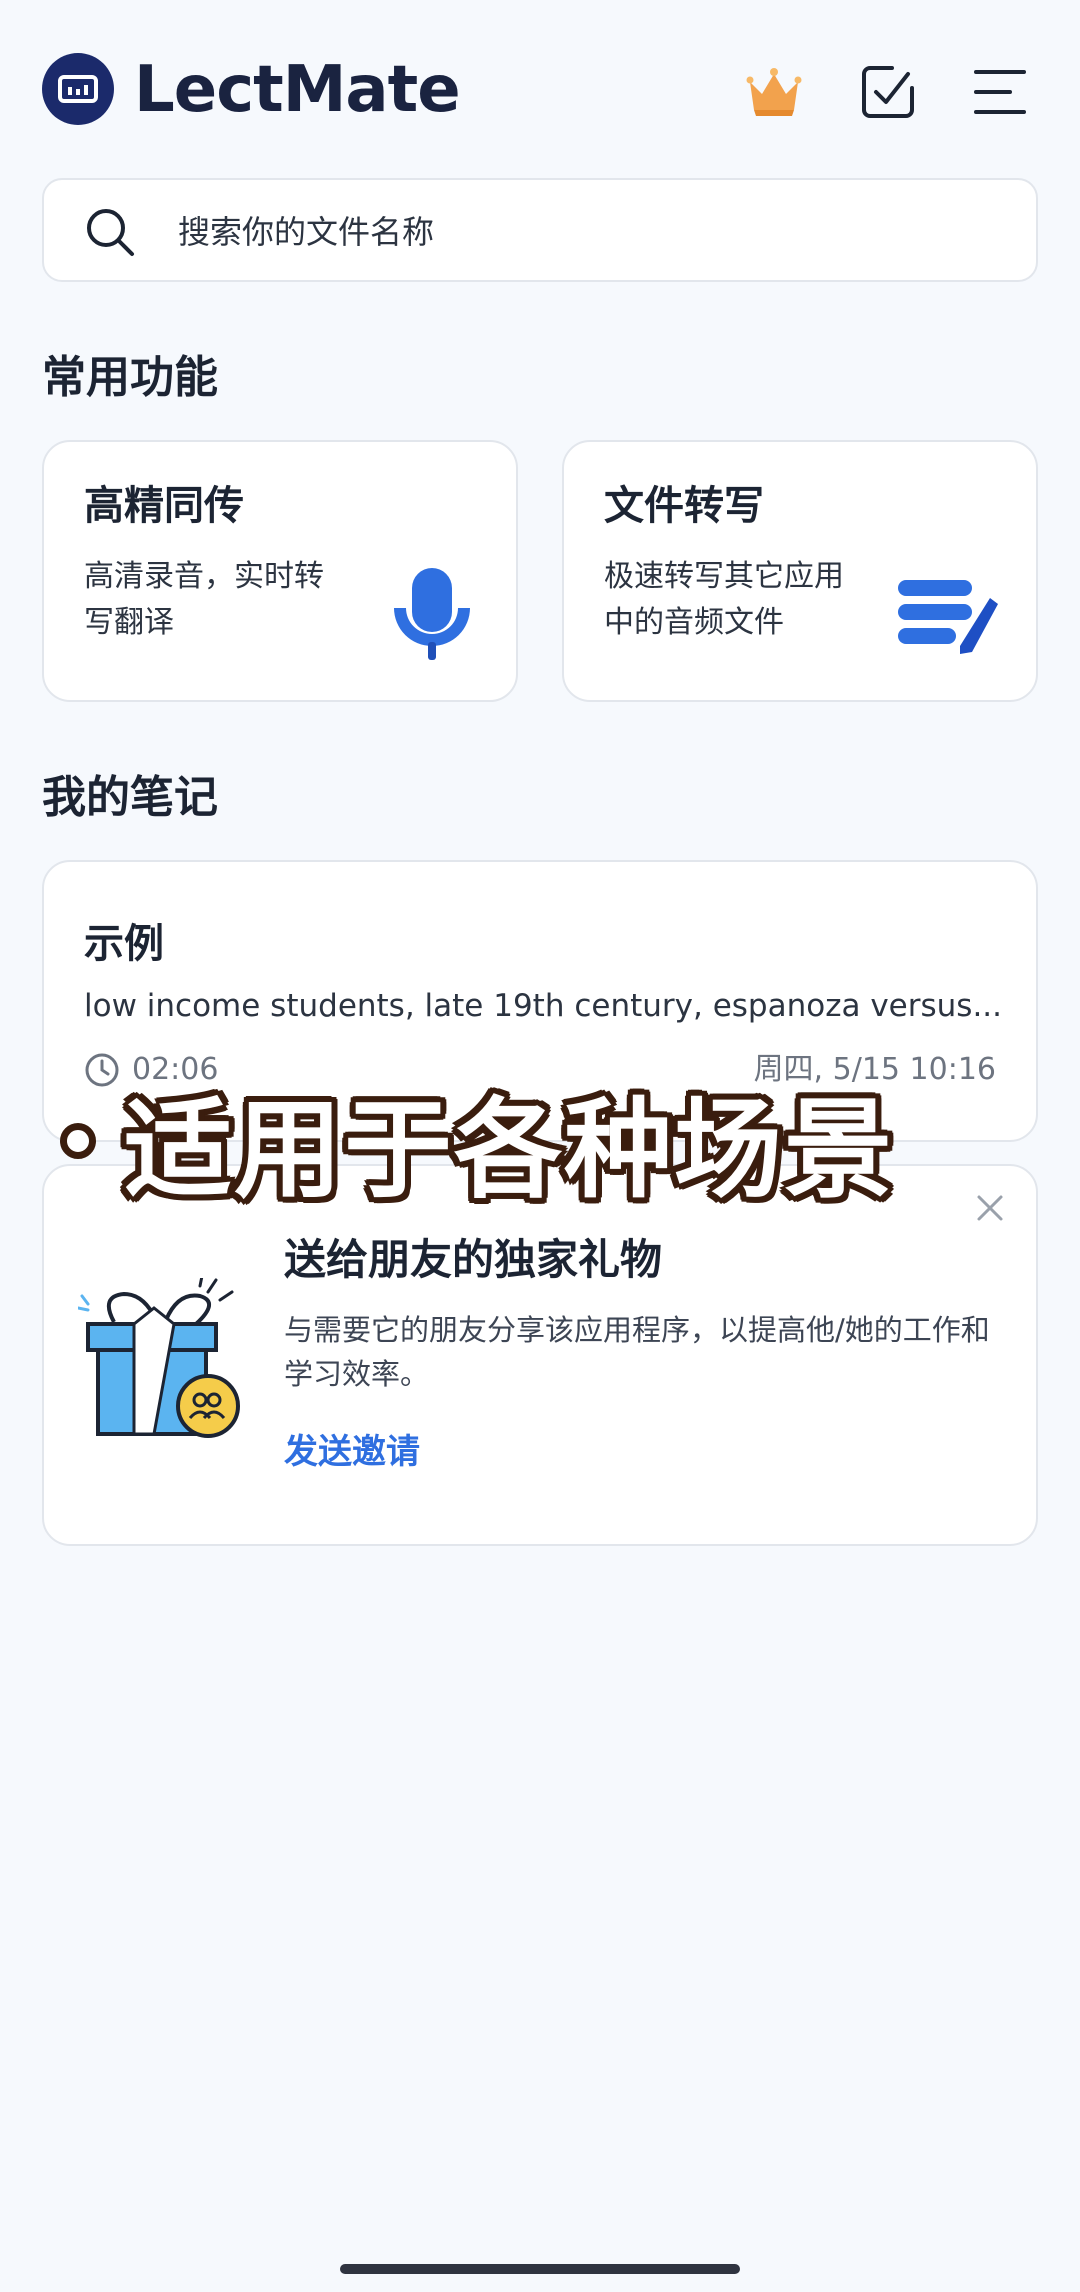  I want to click on menu-icon, so click(1000, 92).